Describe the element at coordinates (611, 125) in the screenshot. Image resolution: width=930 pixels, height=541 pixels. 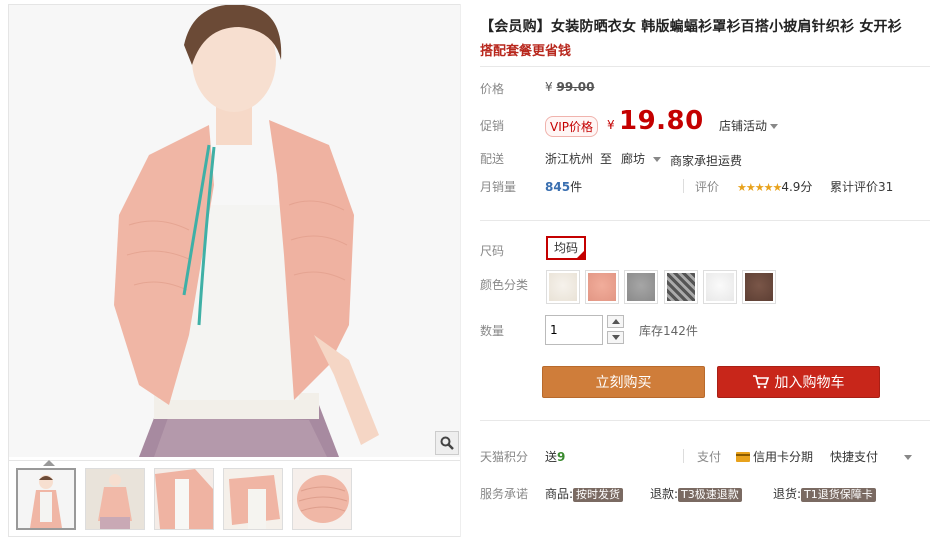
I see `promo-yen-symbol: ¥` at that location.